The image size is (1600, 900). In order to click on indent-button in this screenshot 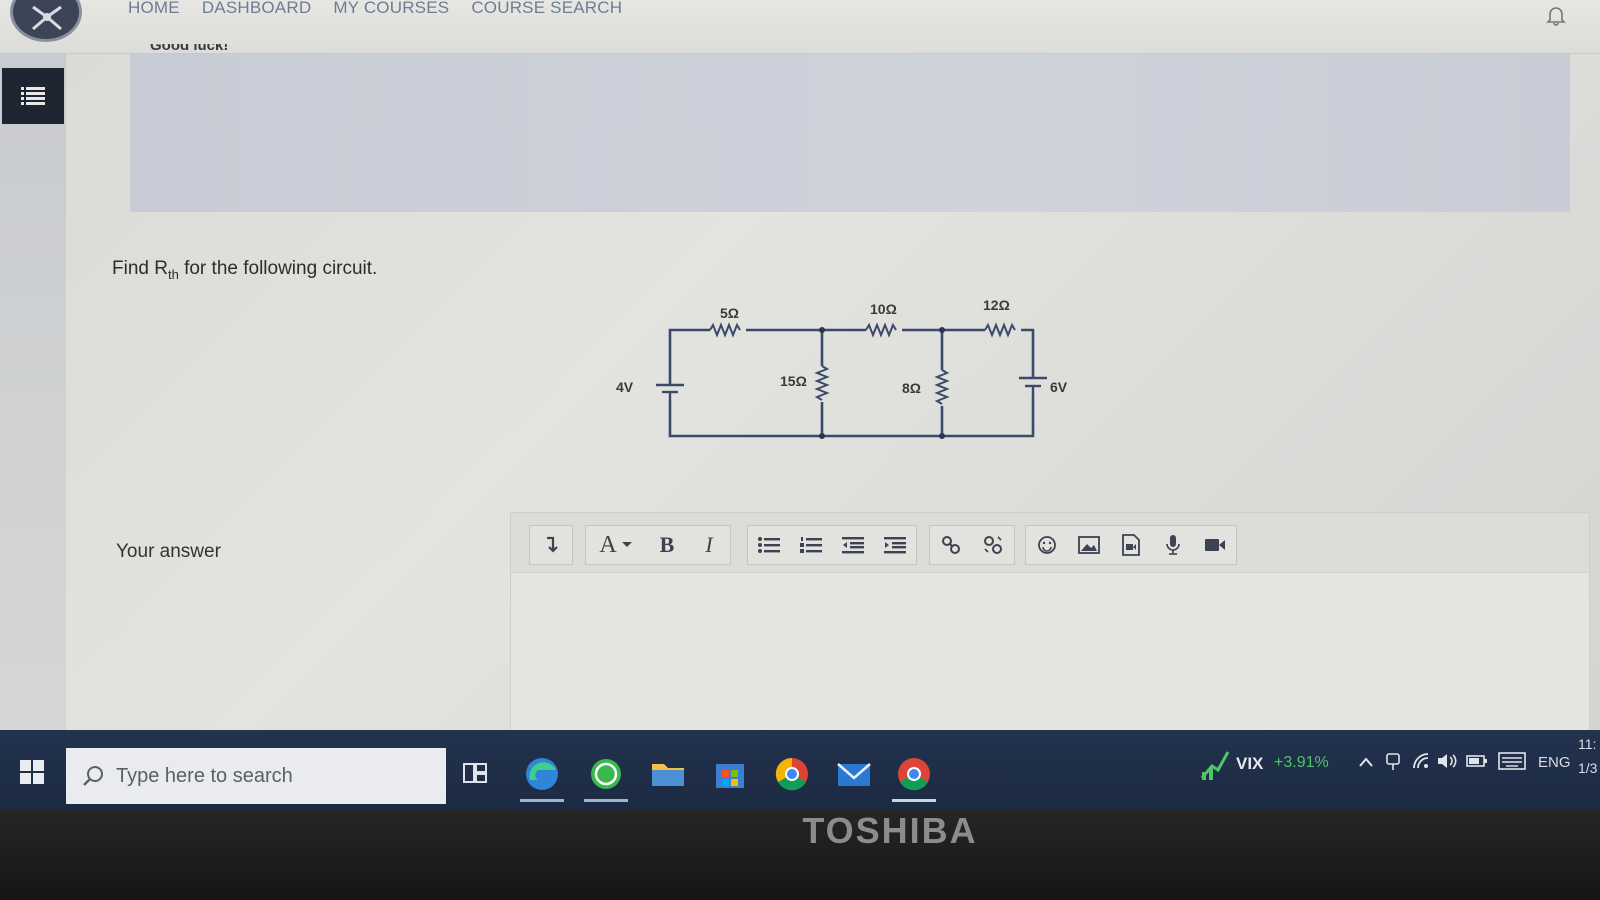, I will do `click(895, 545)`.